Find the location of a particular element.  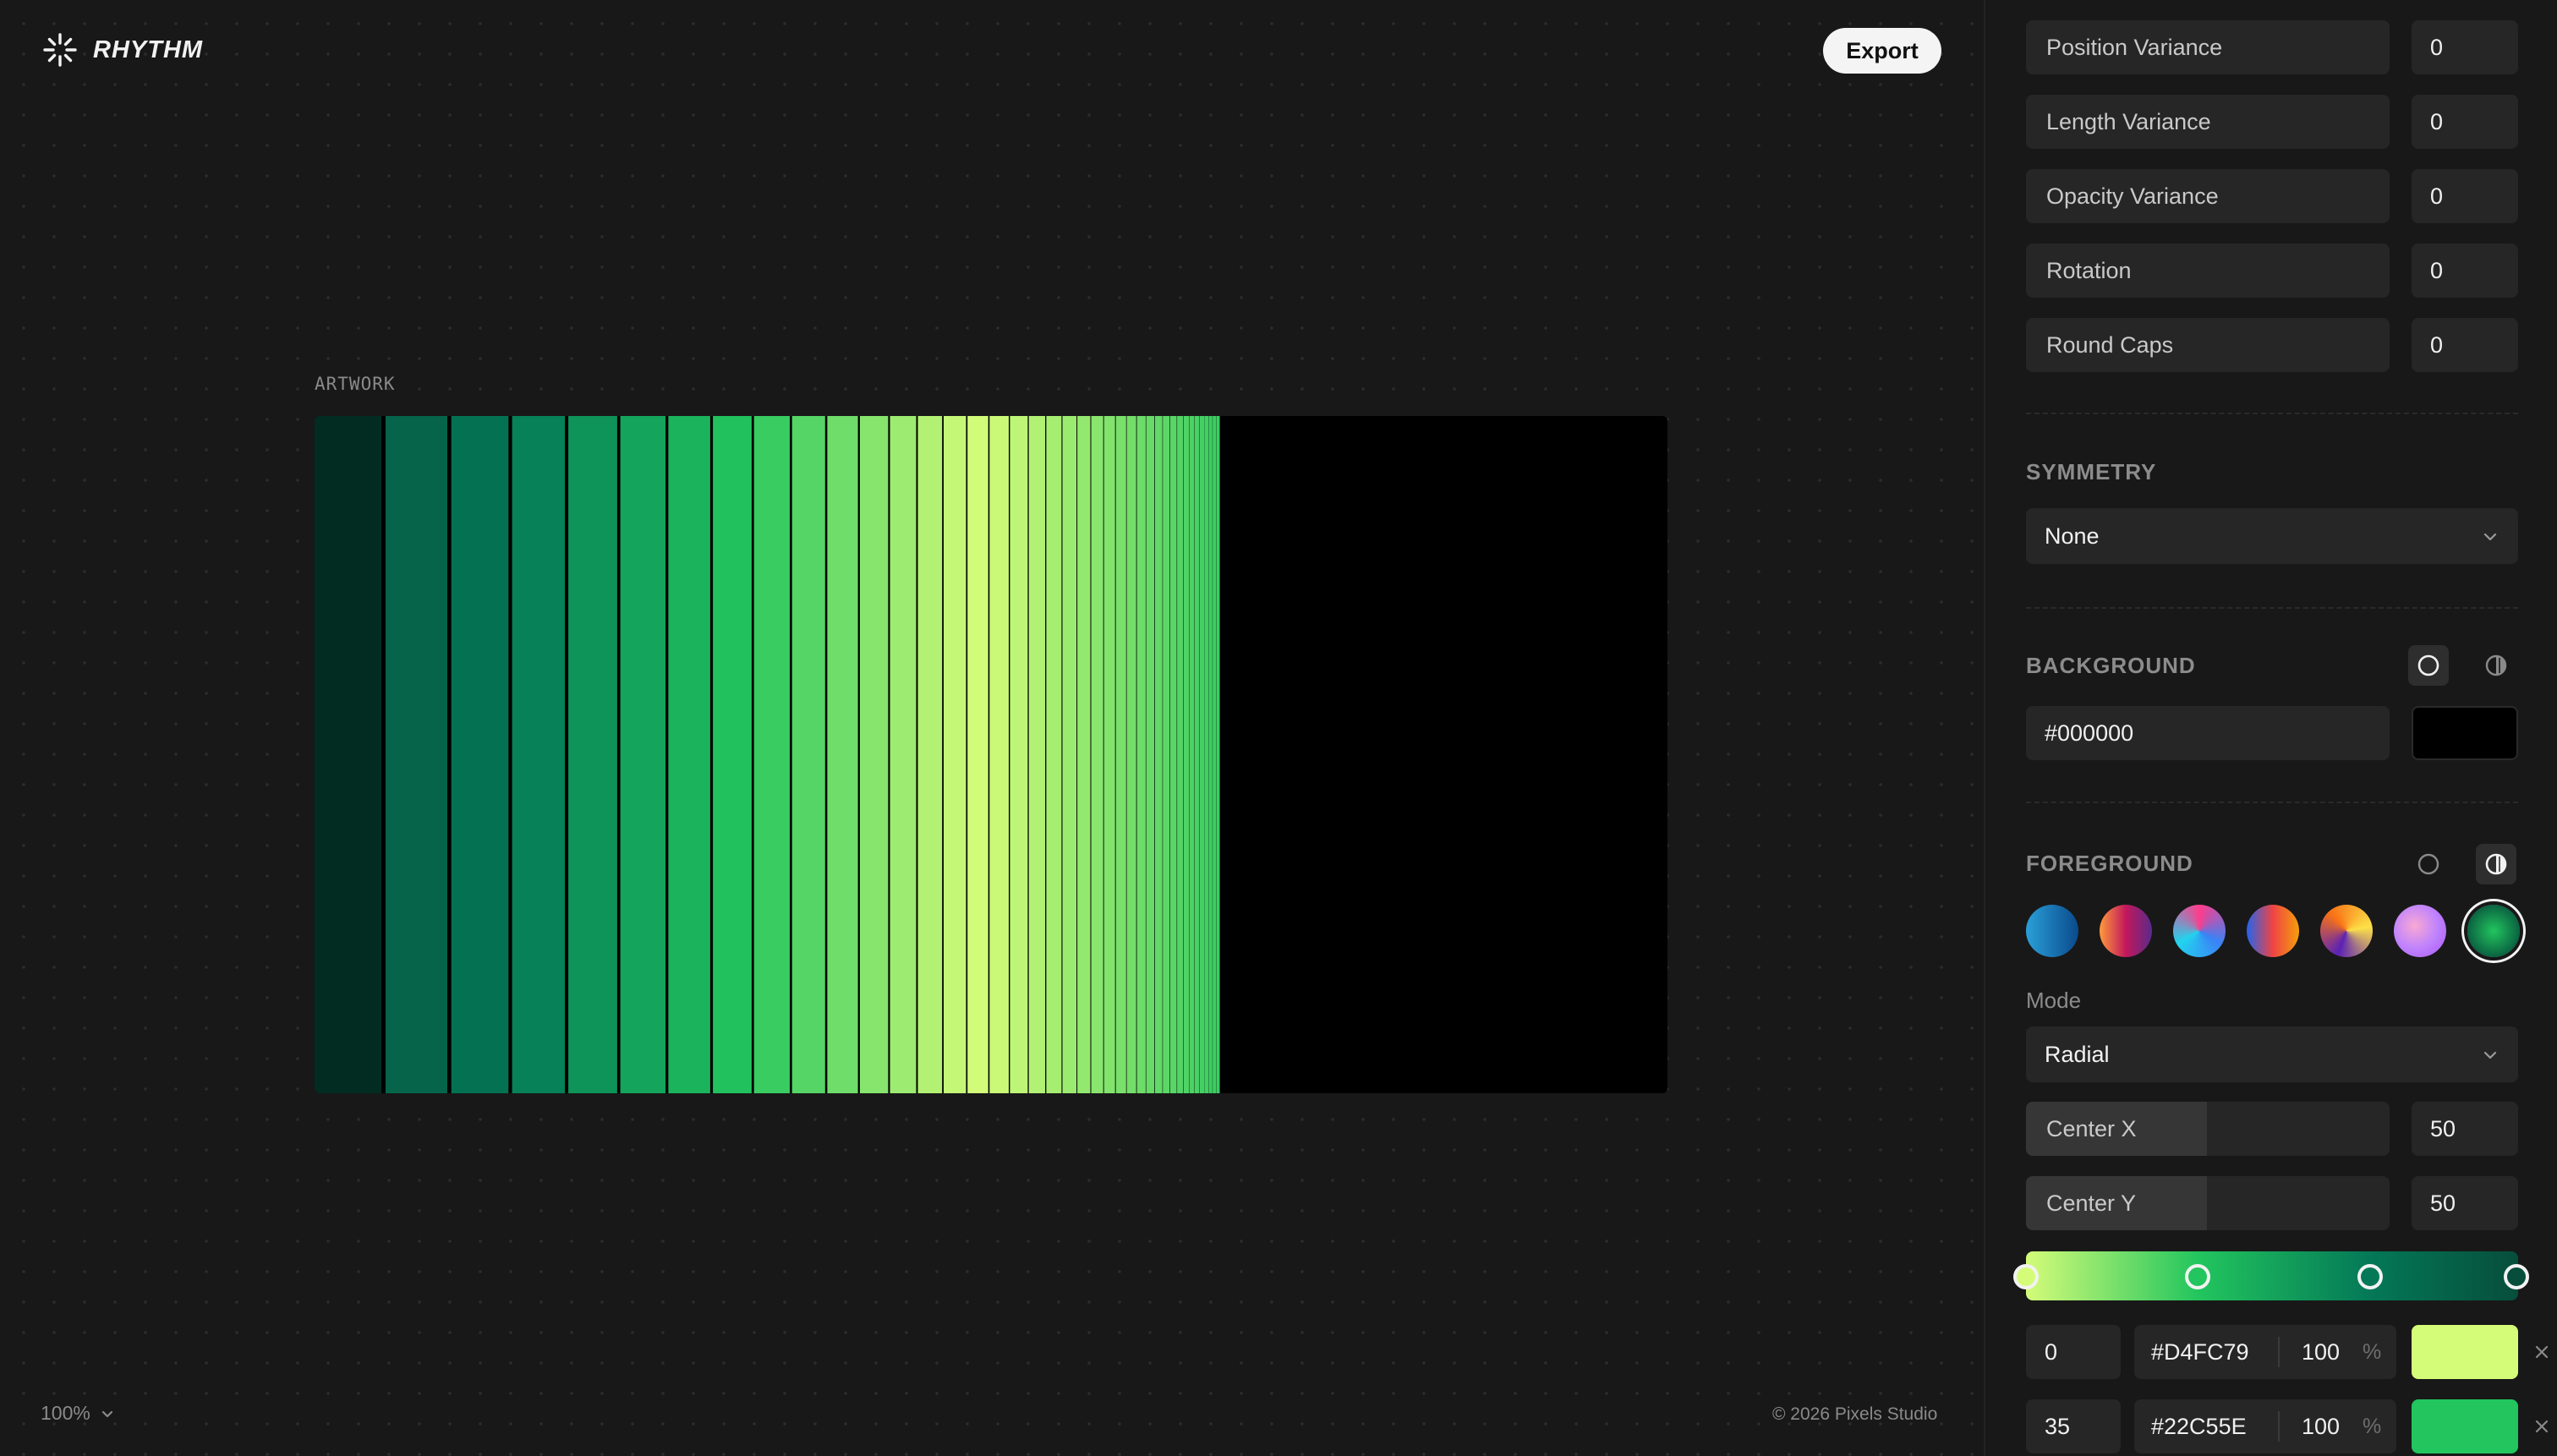

param-label: Opacity Variance is located at coordinates (2208, 196).